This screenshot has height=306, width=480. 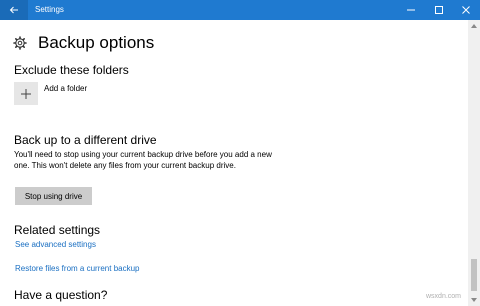 I want to click on restore-files-link: Restore files from a current backup, so click(x=77, y=269).